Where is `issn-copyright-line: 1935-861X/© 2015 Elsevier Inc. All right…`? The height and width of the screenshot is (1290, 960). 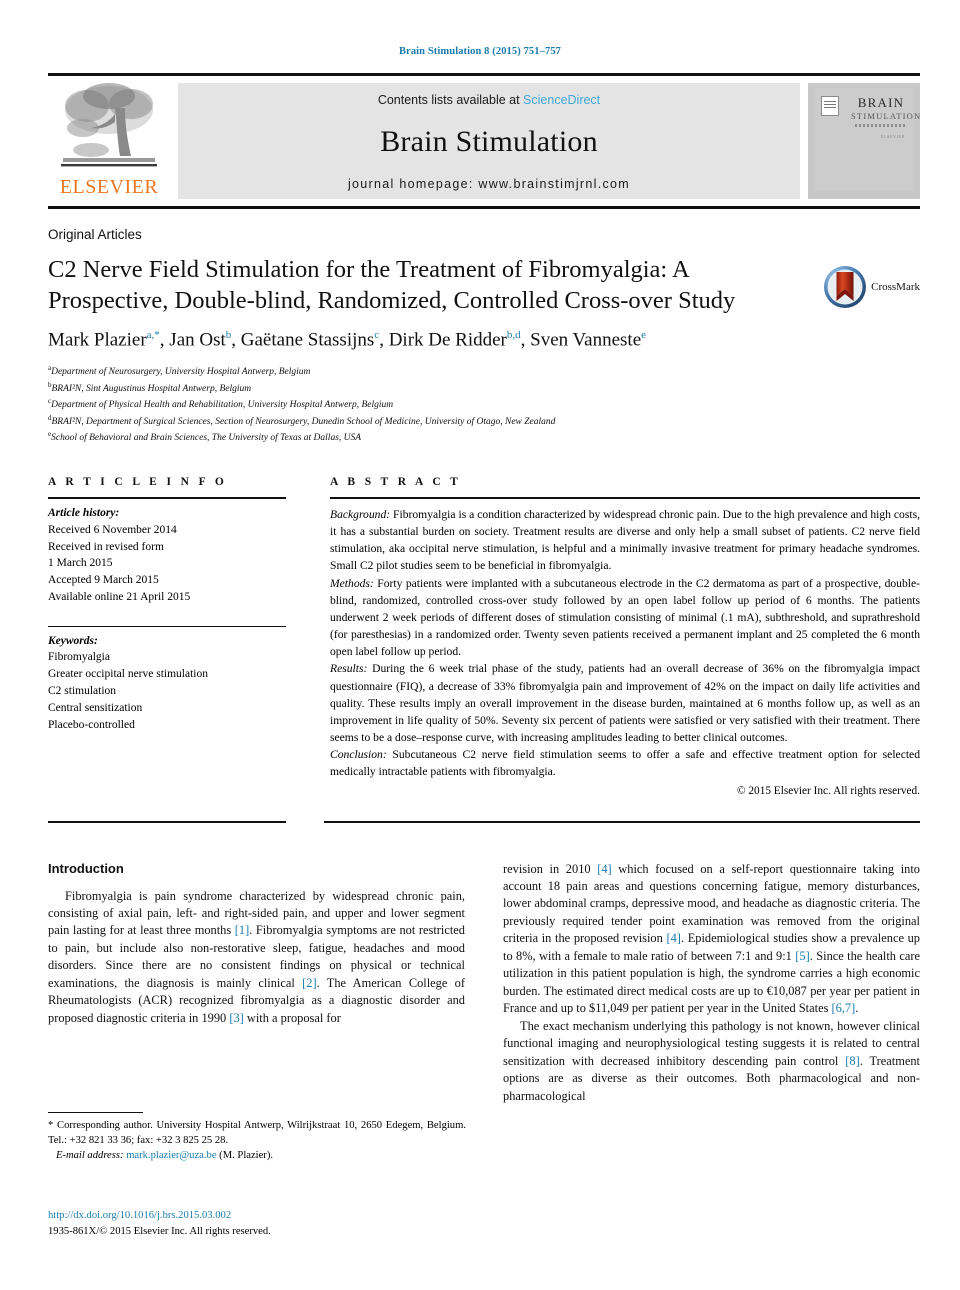 issn-copyright-line: 1935-861X/© 2015 Elsevier Inc. All right… is located at coordinates (159, 1231).